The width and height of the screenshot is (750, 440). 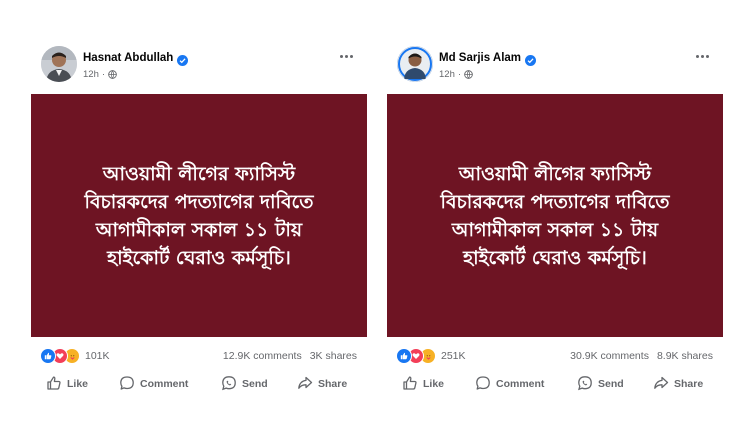 What do you see at coordinates (262, 356) in the screenshot?
I see `comments-count: 12.9K comments` at bounding box center [262, 356].